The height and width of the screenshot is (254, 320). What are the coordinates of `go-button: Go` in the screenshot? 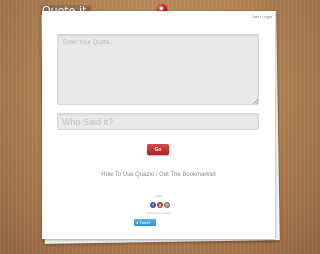 It's located at (158, 149).